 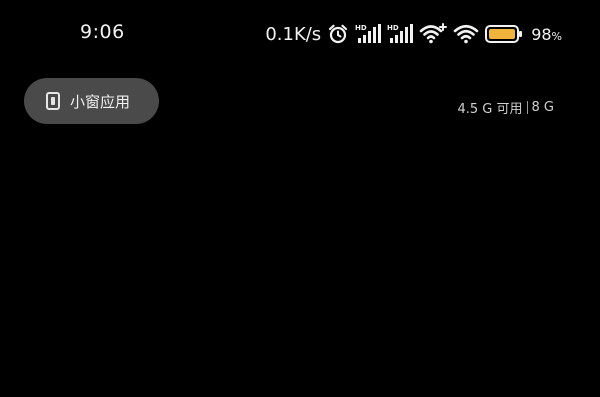 I want to click on battery-icon, so click(x=504, y=34).